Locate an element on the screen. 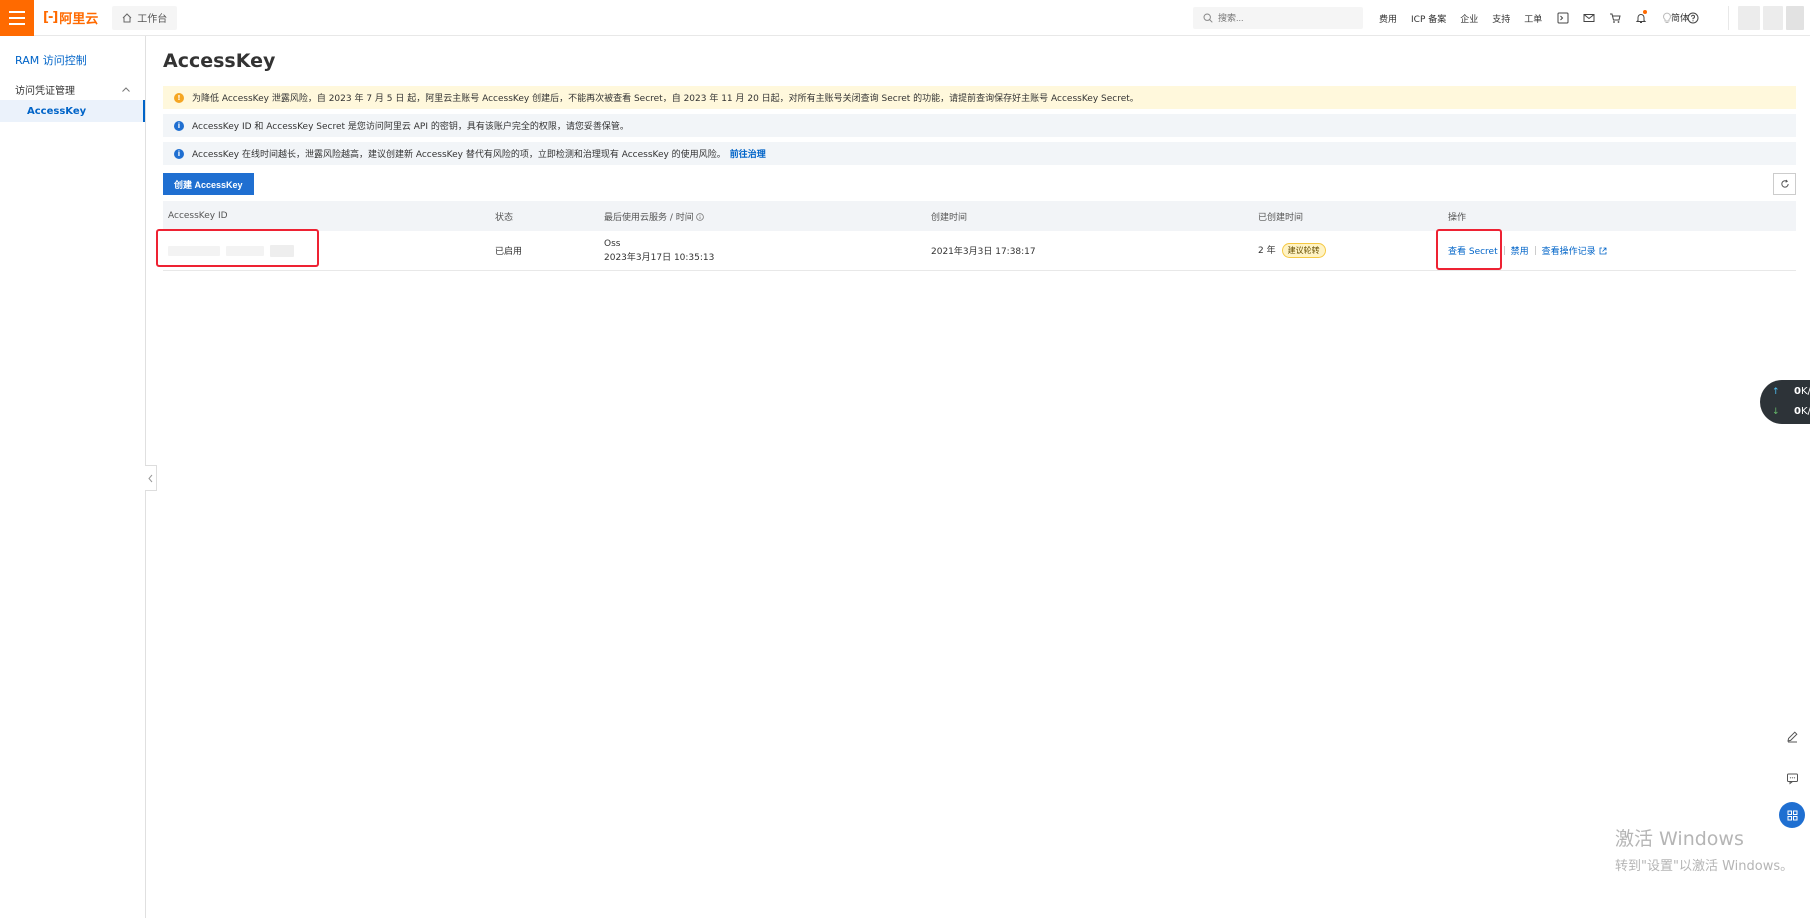  chat-button is located at coordinates (1792, 778).